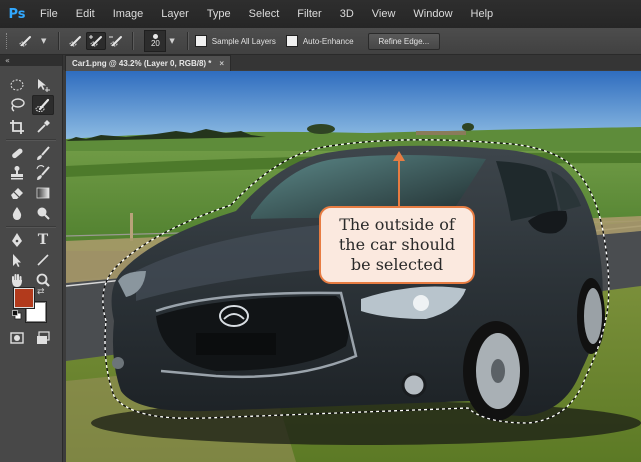 This screenshot has height=462, width=641. I want to click on menu-view: View, so click(384, 14).